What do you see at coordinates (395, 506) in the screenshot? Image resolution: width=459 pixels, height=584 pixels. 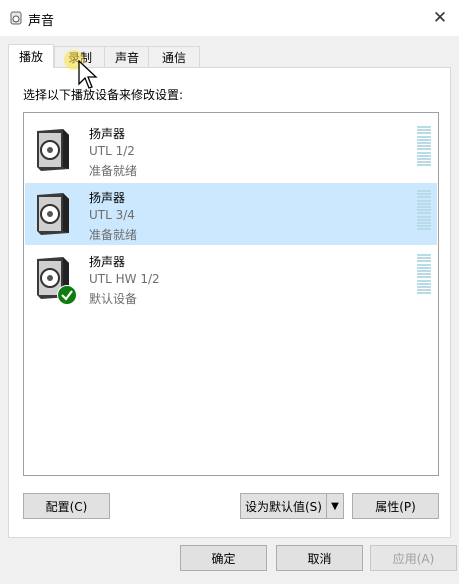 I see `properties-button: 属性(P)` at bounding box center [395, 506].